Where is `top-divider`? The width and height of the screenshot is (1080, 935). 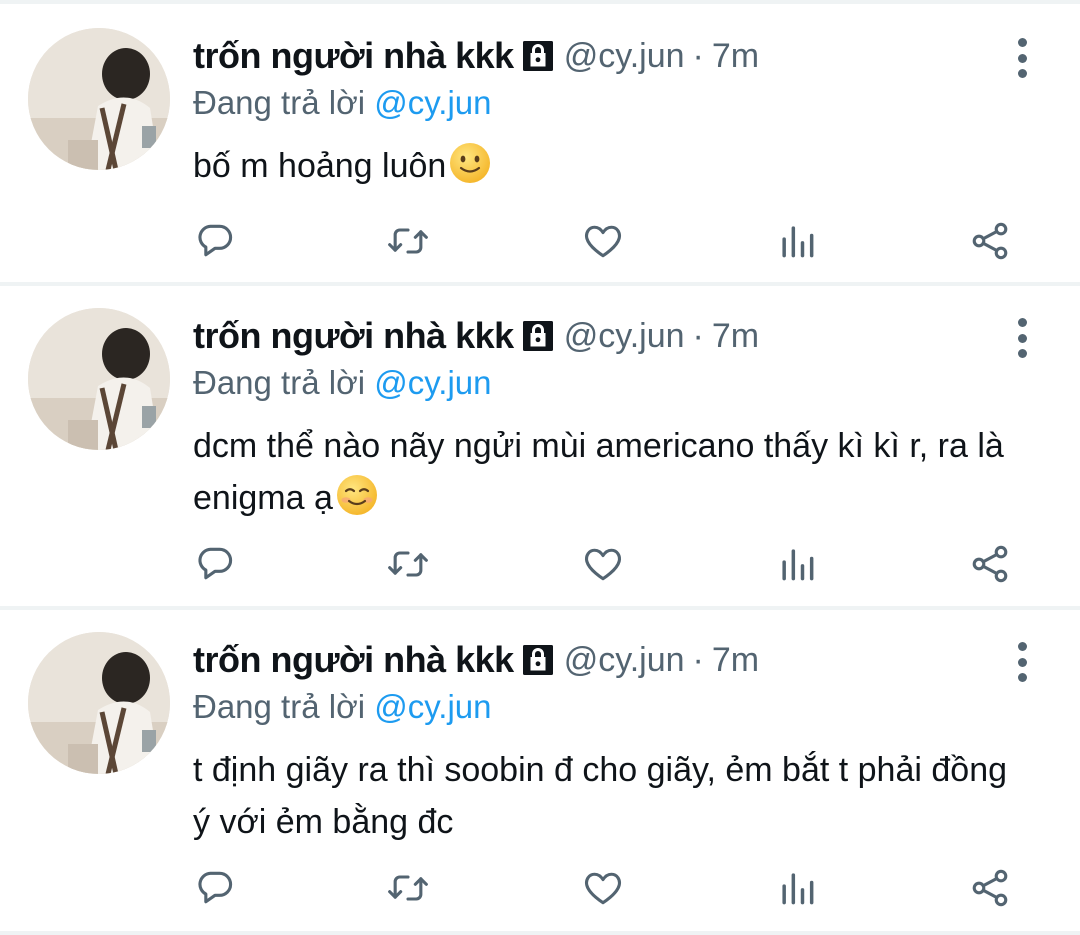
top-divider is located at coordinates (540, 2).